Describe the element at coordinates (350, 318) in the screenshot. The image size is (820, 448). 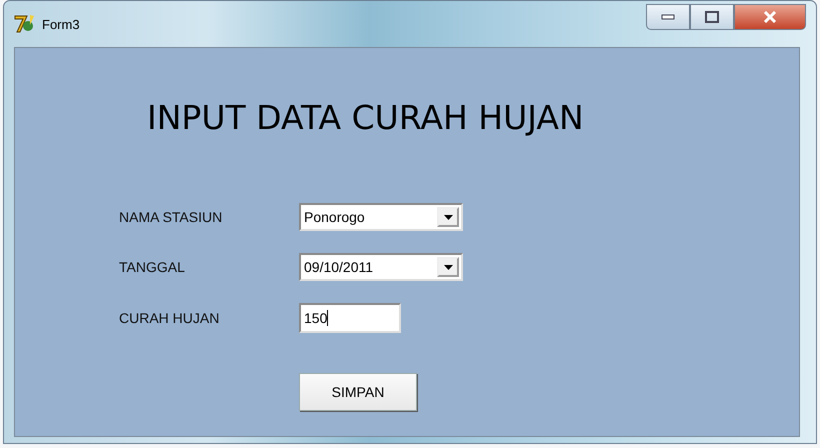
I see `input-field: 150` at that location.